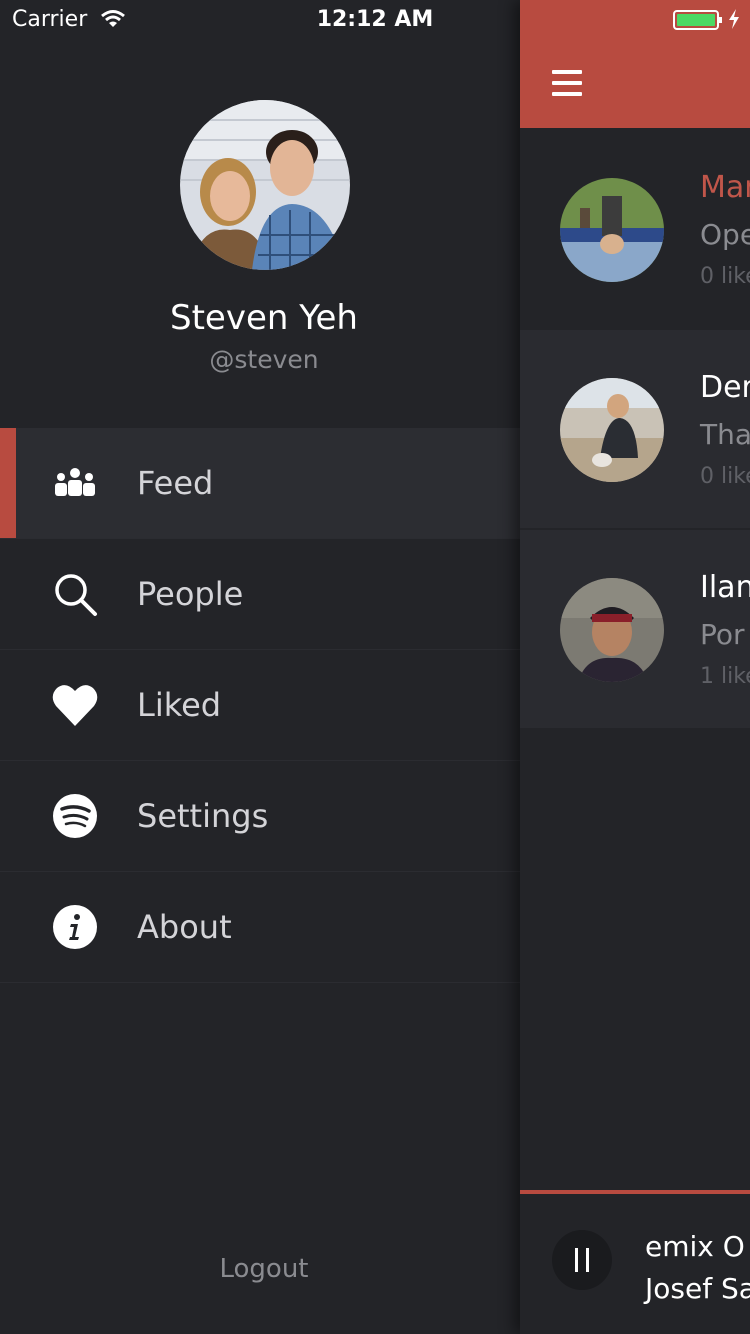  I want to click on feed-item: Der That 0 like, so click(635, 429).